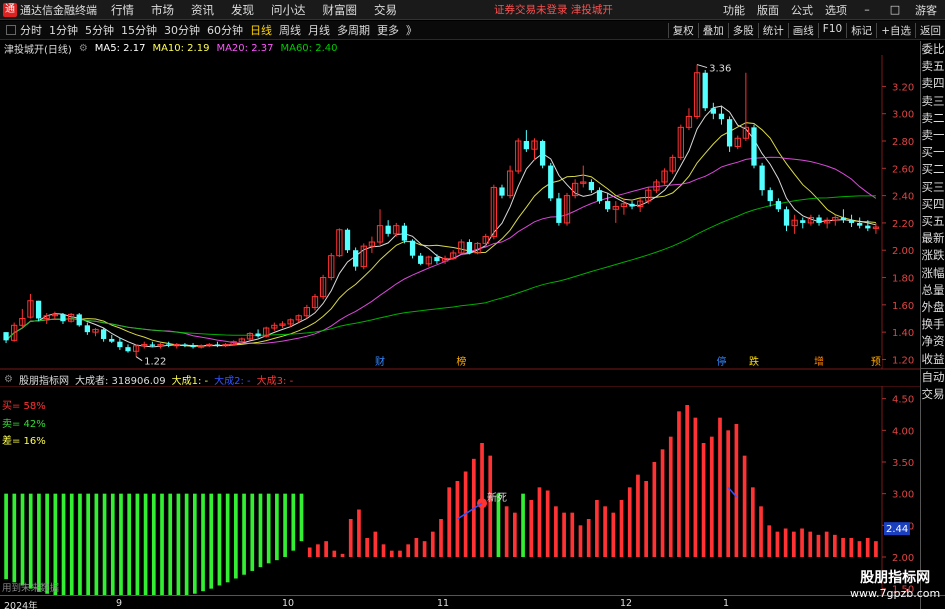  I want to click on tool-f10: F10, so click(831, 30).